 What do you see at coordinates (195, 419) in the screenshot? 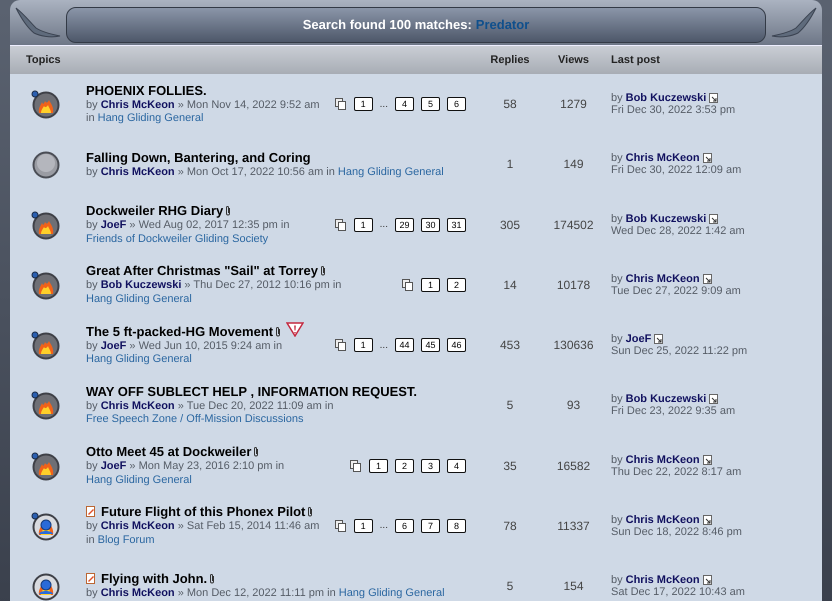
I see `forum-link: Free Speech Zone / Off-Mission Discussions` at bounding box center [195, 419].